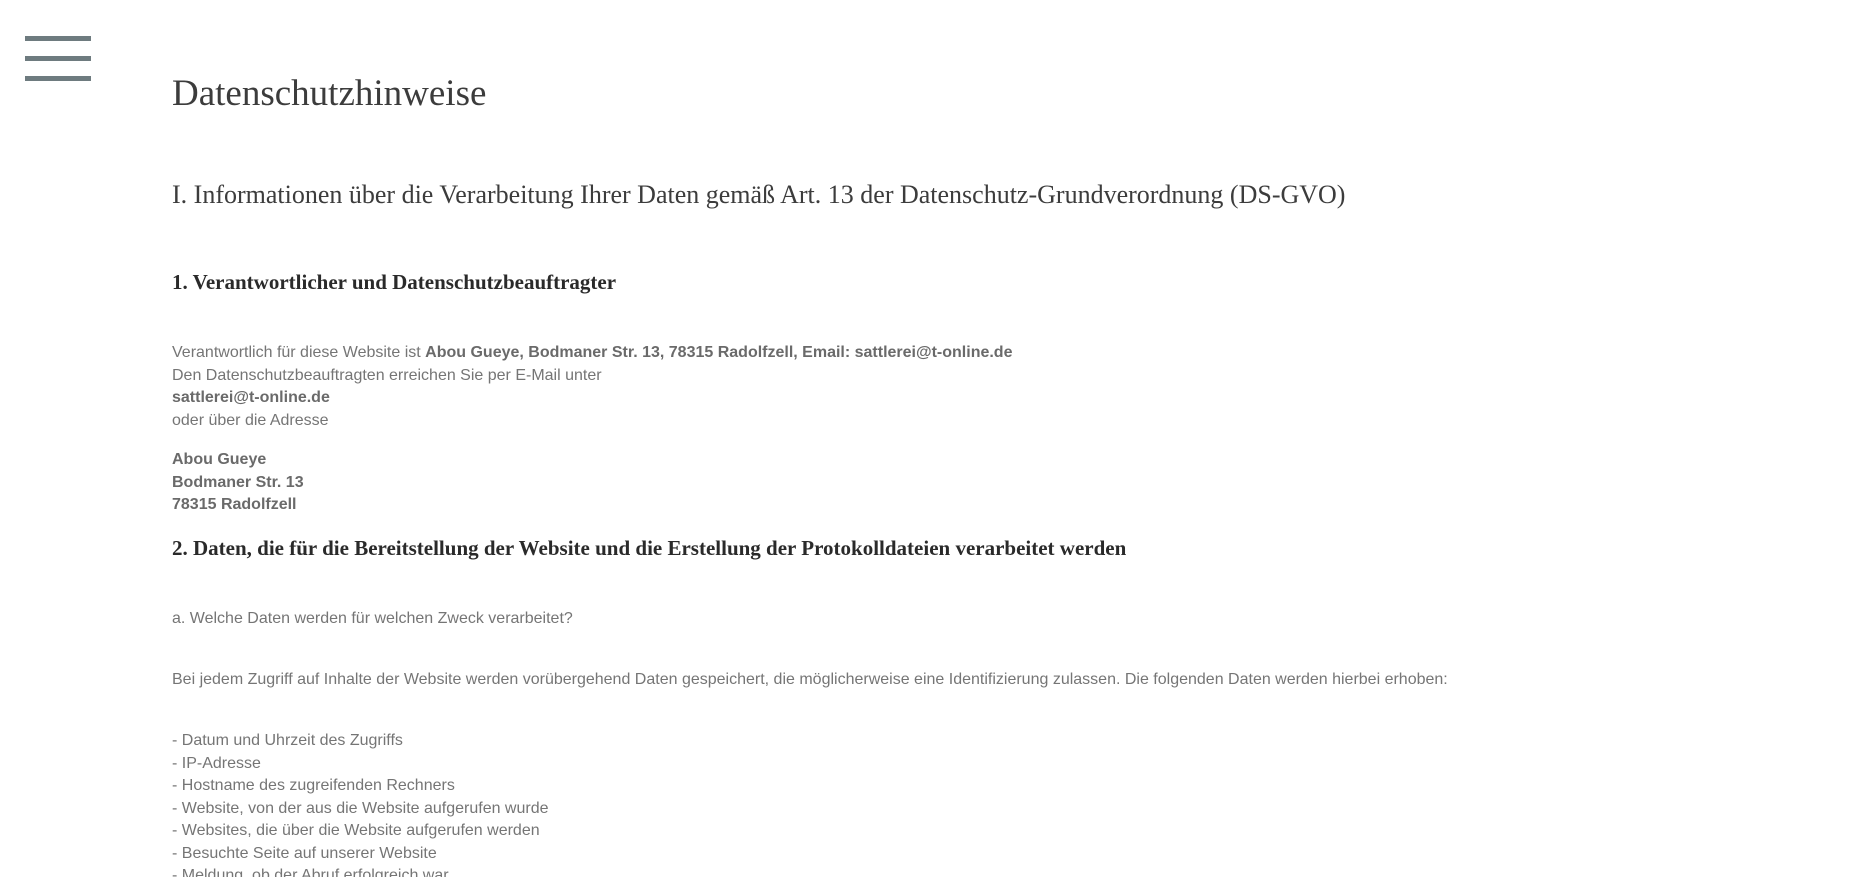 This screenshot has width=1866, height=877. Describe the element at coordinates (299, 352) in the screenshot. I see `responsible-prefix: Verantwortlich für diese Website ist` at that location.